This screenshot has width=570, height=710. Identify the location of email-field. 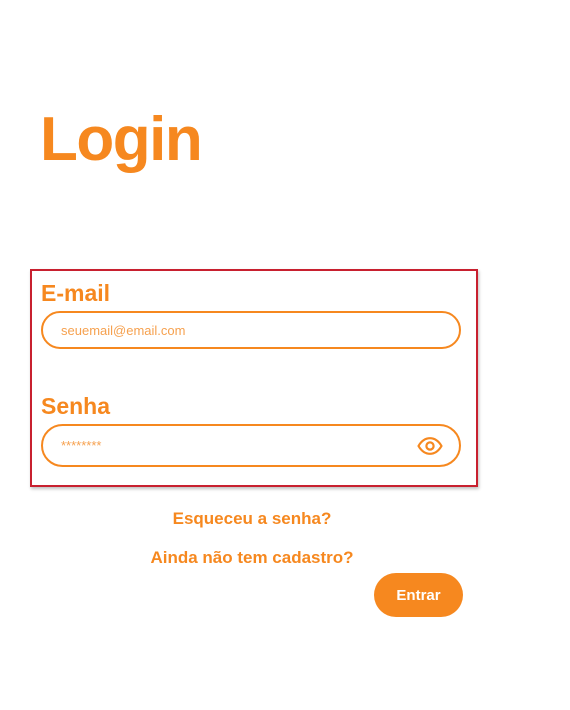
(231, 330).